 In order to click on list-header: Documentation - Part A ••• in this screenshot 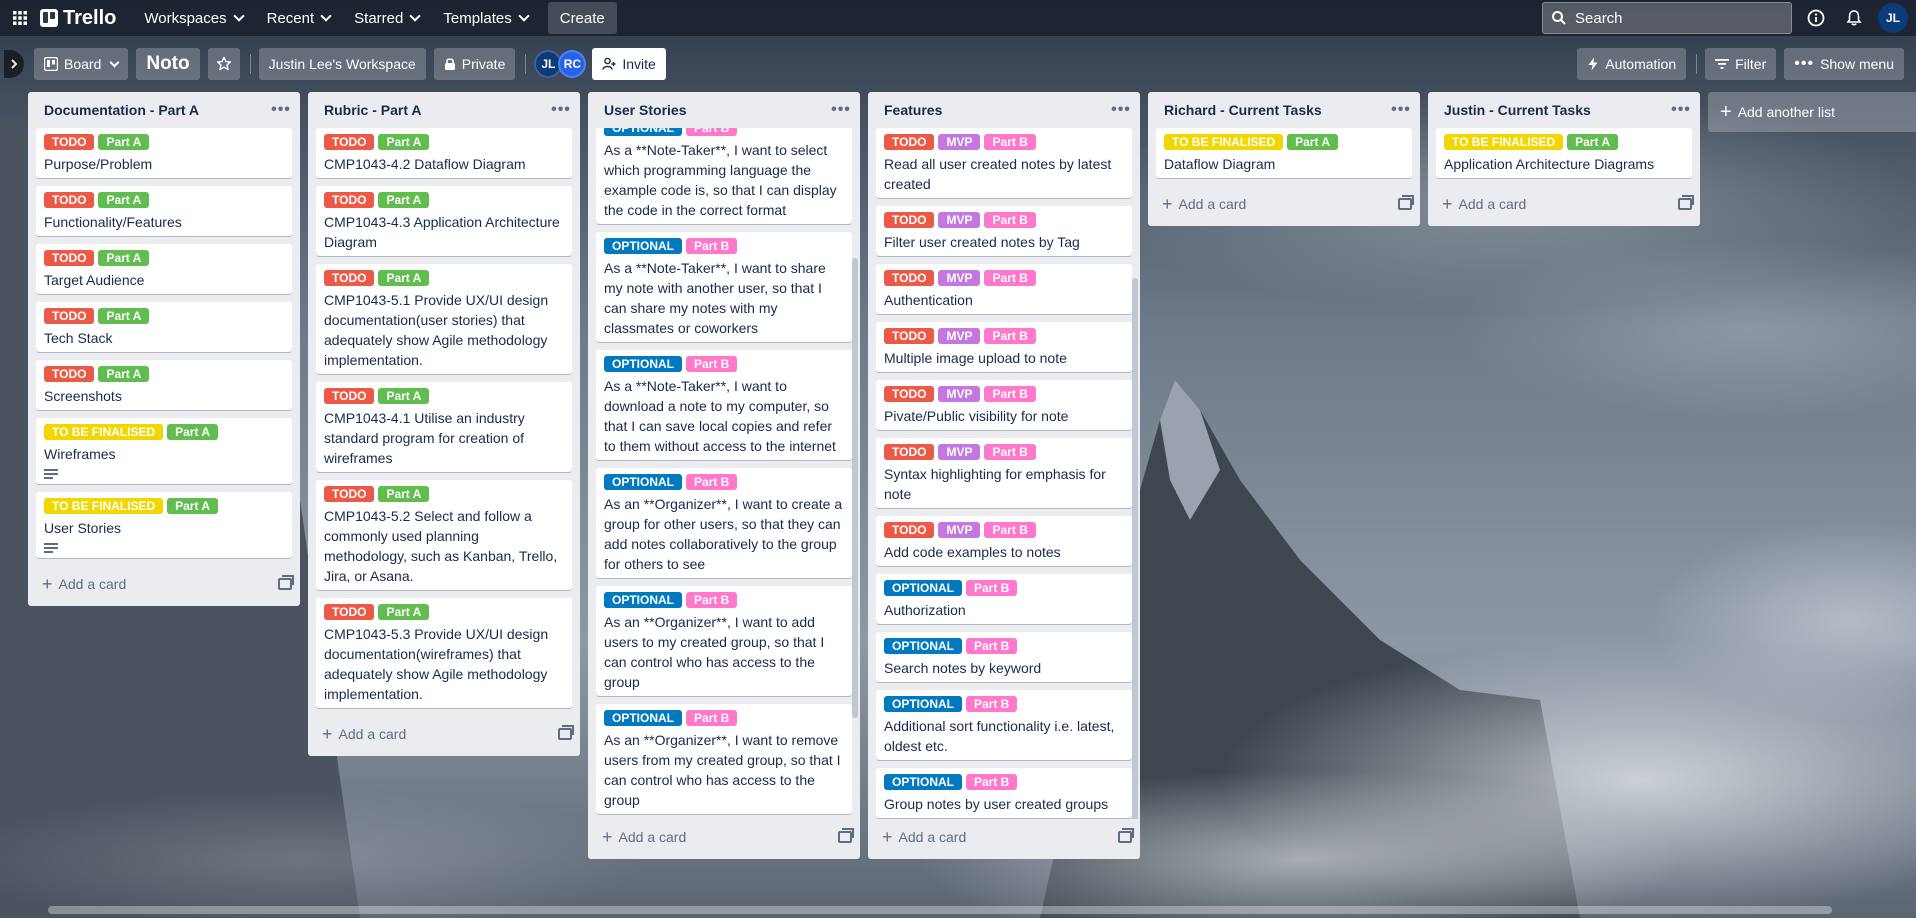, I will do `click(164, 110)`.